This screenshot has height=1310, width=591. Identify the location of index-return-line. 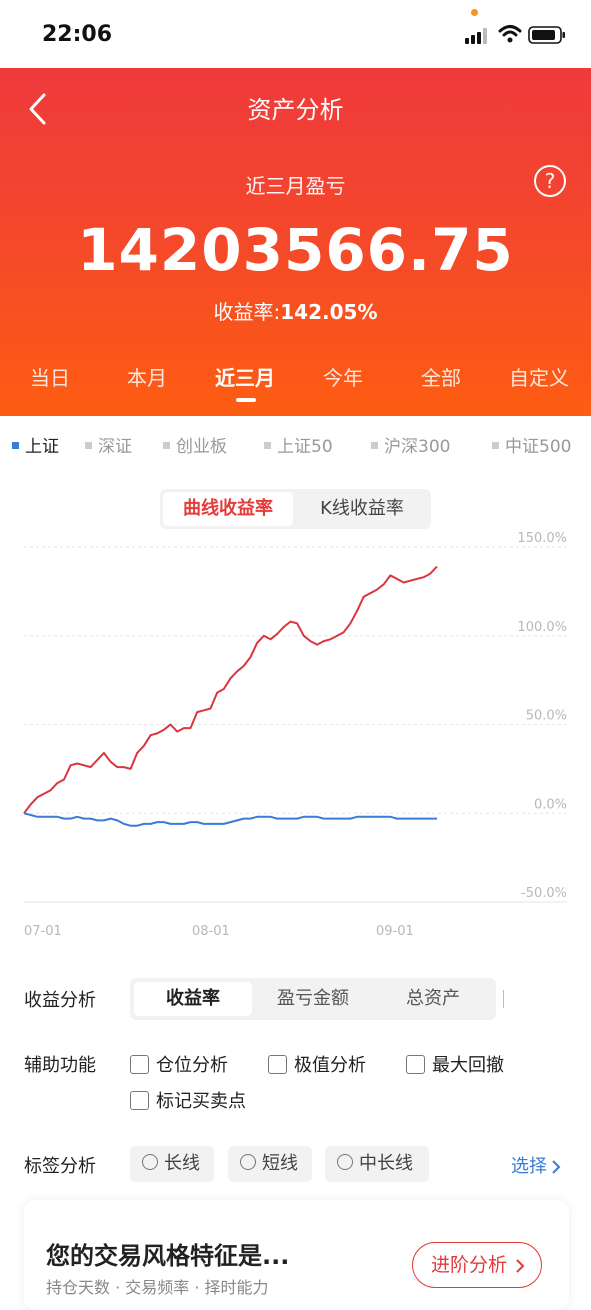
(230, 819).